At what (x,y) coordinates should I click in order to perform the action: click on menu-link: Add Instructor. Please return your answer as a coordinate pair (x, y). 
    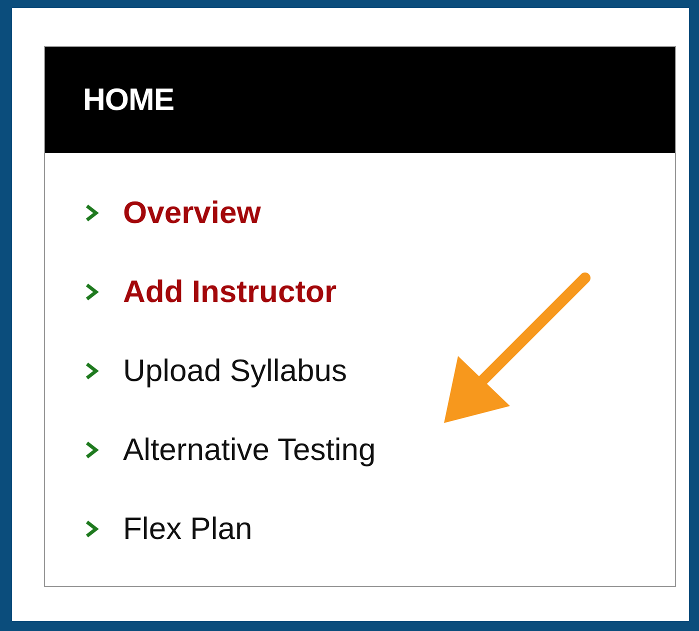
    Looking at the image, I should click on (230, 292).